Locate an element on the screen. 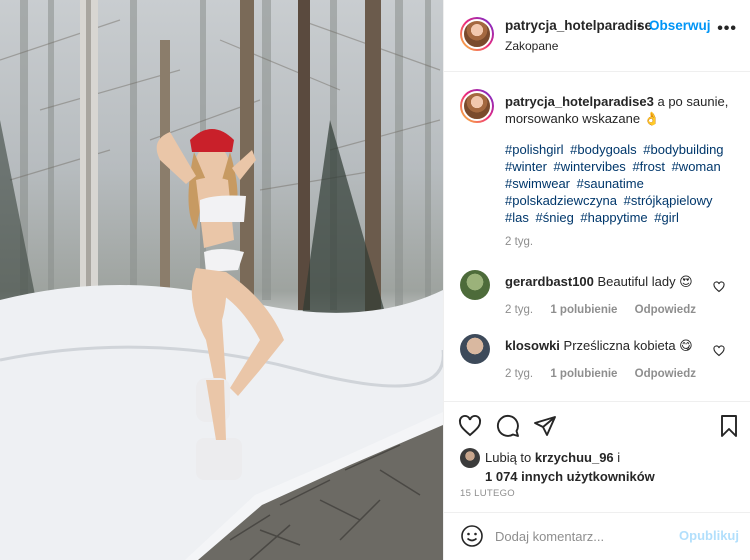  likes-prefix: Lubią to is located at coordinates (508, 457).